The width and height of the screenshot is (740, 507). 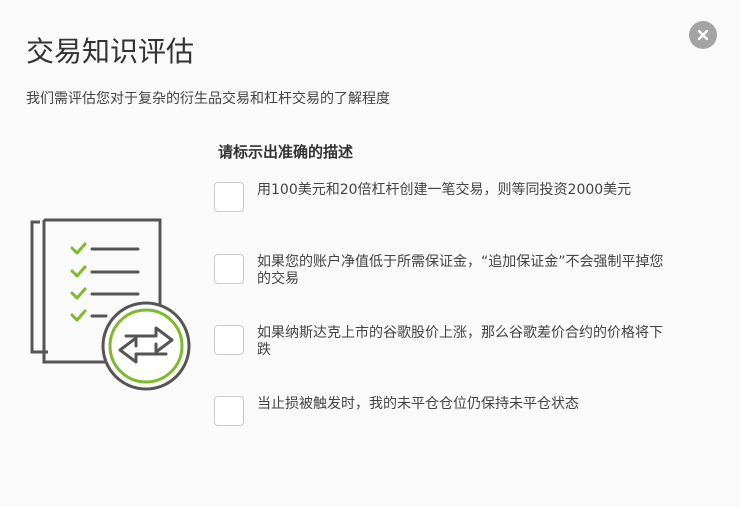 I want to click on option-4: 当止损被触发时，我的未平仓仓位仍保持未平仓状态, so click(x=454, y=411).